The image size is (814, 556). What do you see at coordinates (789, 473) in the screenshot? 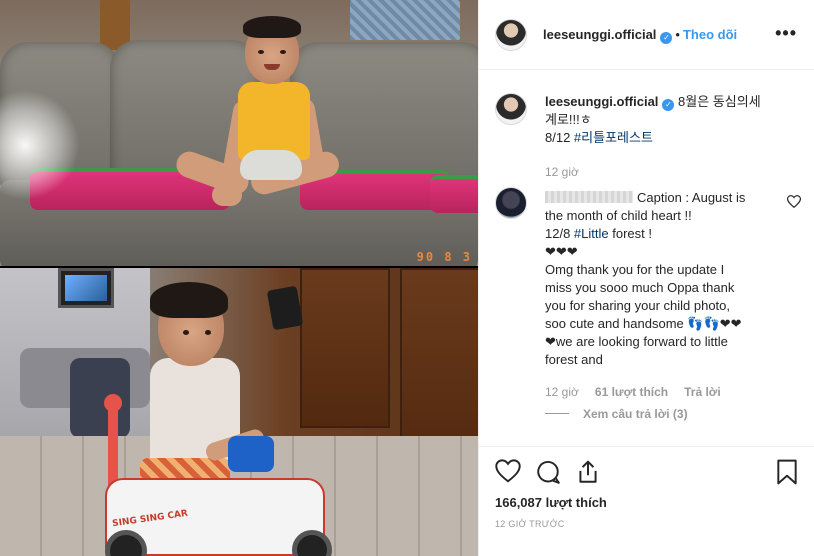
I see `save-bookmark-icon` at bounding box center [789, 473].